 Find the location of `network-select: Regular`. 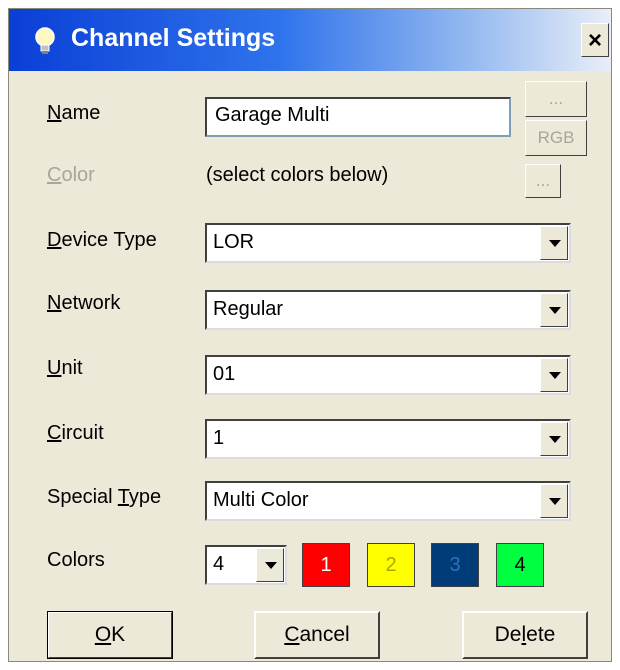

network-select: Regular is located at coordinates (388, 310).